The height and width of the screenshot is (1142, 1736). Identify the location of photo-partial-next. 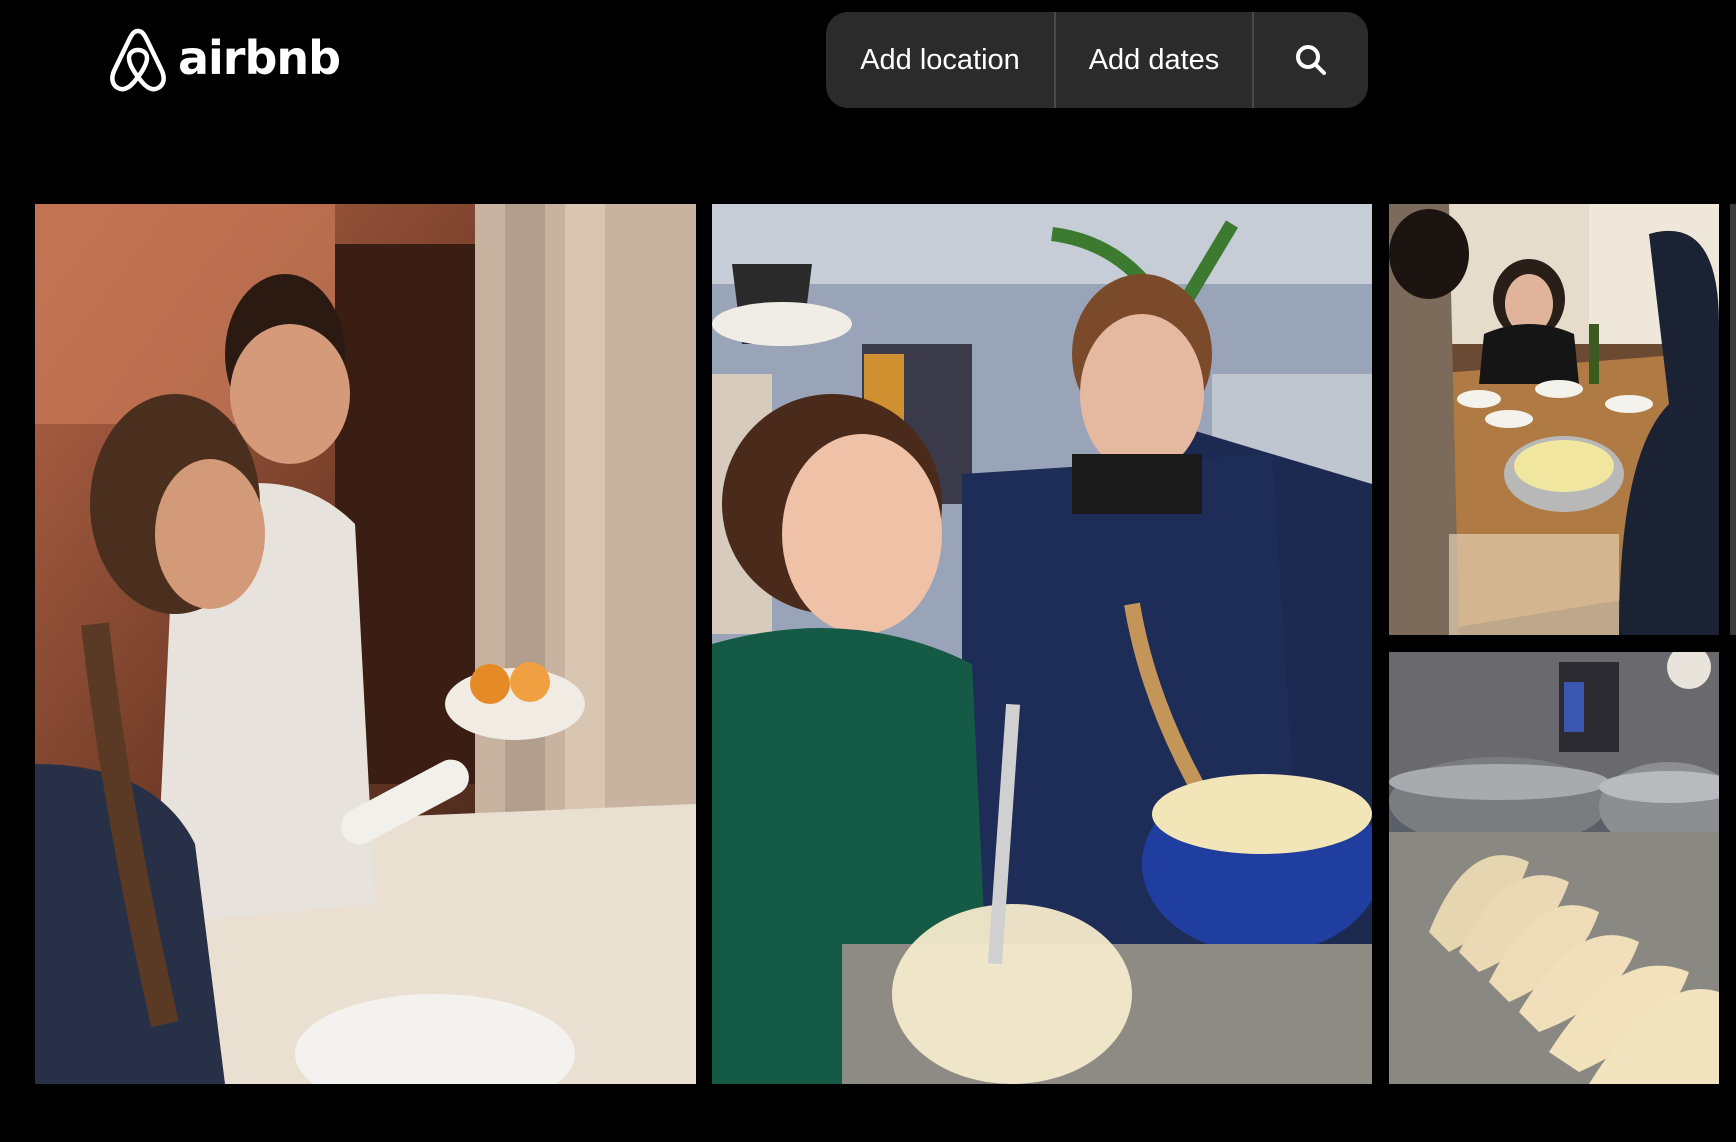
(1733, 419).